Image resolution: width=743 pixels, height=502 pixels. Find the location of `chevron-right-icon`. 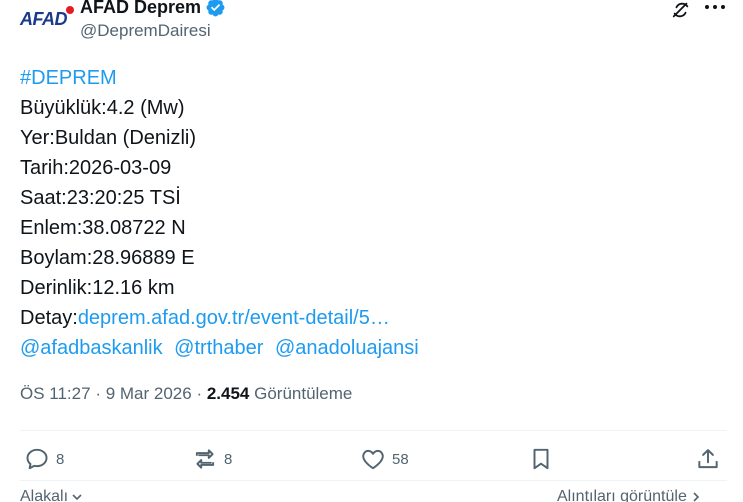

chevron-right-icon is located at coordinates (696, 497).